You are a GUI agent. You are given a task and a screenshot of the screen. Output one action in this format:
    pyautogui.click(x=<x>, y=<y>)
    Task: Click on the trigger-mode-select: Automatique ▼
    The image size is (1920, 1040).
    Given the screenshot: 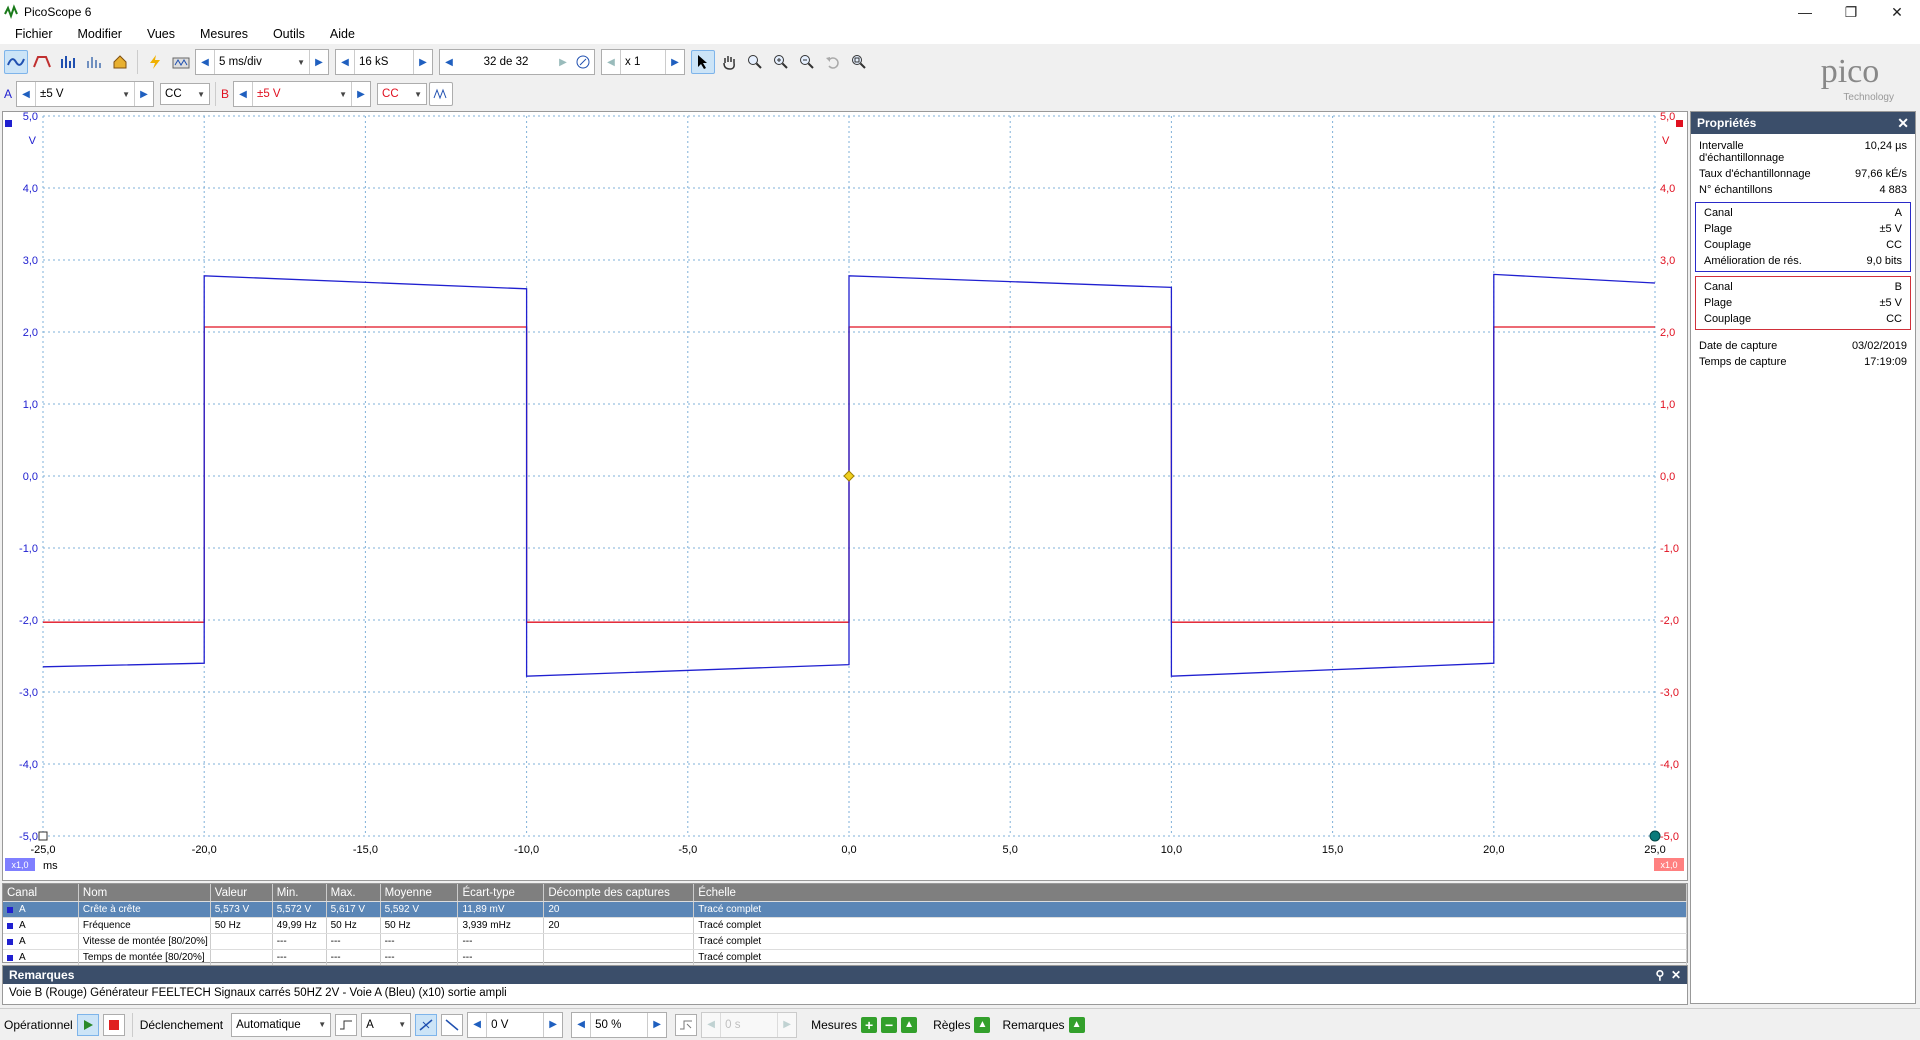 What is the action you would take?
    pyautogui.click(x=281, y=1024)
    